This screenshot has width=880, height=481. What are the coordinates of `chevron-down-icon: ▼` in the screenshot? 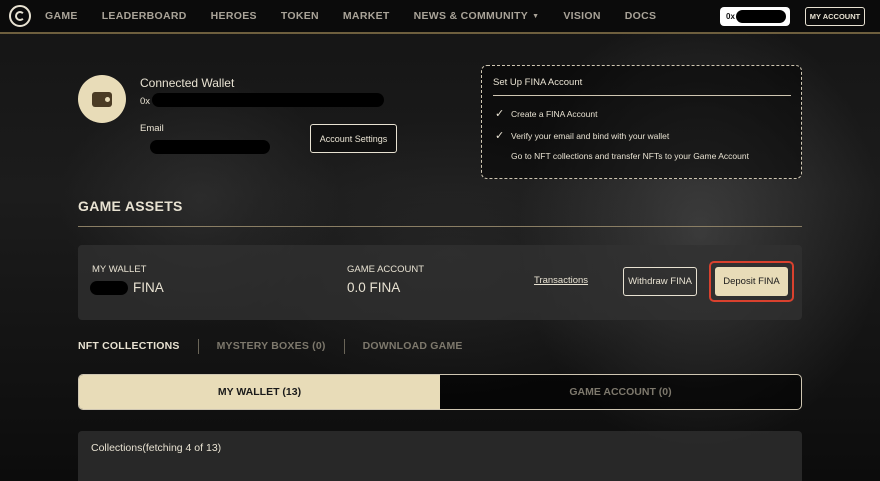 It's located at (536, 16).